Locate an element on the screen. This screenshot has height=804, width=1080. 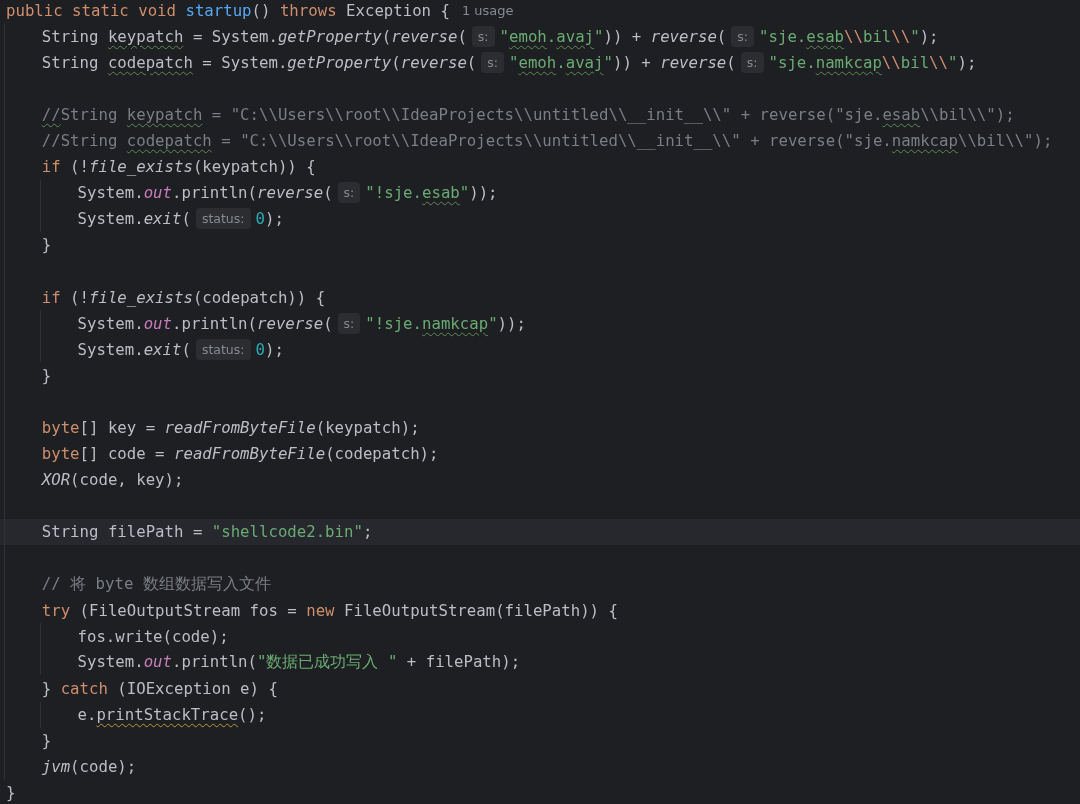
code-text: "sje.namkcap\\bil\\"); is located at coordinates (872, 62).